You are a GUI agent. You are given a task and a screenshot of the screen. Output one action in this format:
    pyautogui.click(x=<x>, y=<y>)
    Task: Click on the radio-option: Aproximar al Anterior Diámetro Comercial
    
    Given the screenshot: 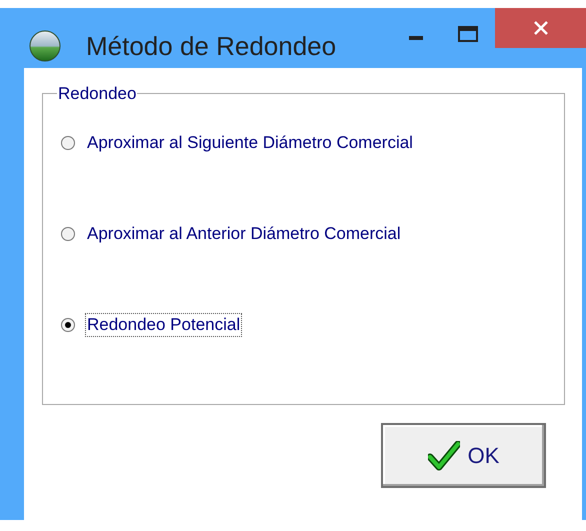 What is the action you would take?
    pyautogui.click(x=232, y=234)
    